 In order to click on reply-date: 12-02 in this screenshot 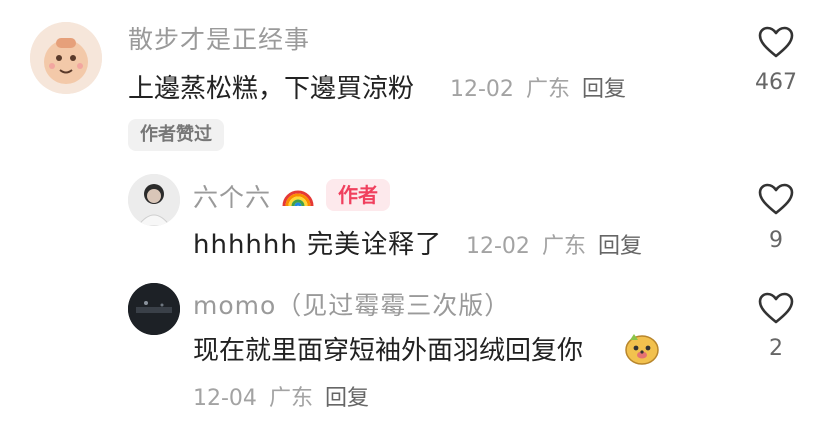, I will do `click(498, 246)`.